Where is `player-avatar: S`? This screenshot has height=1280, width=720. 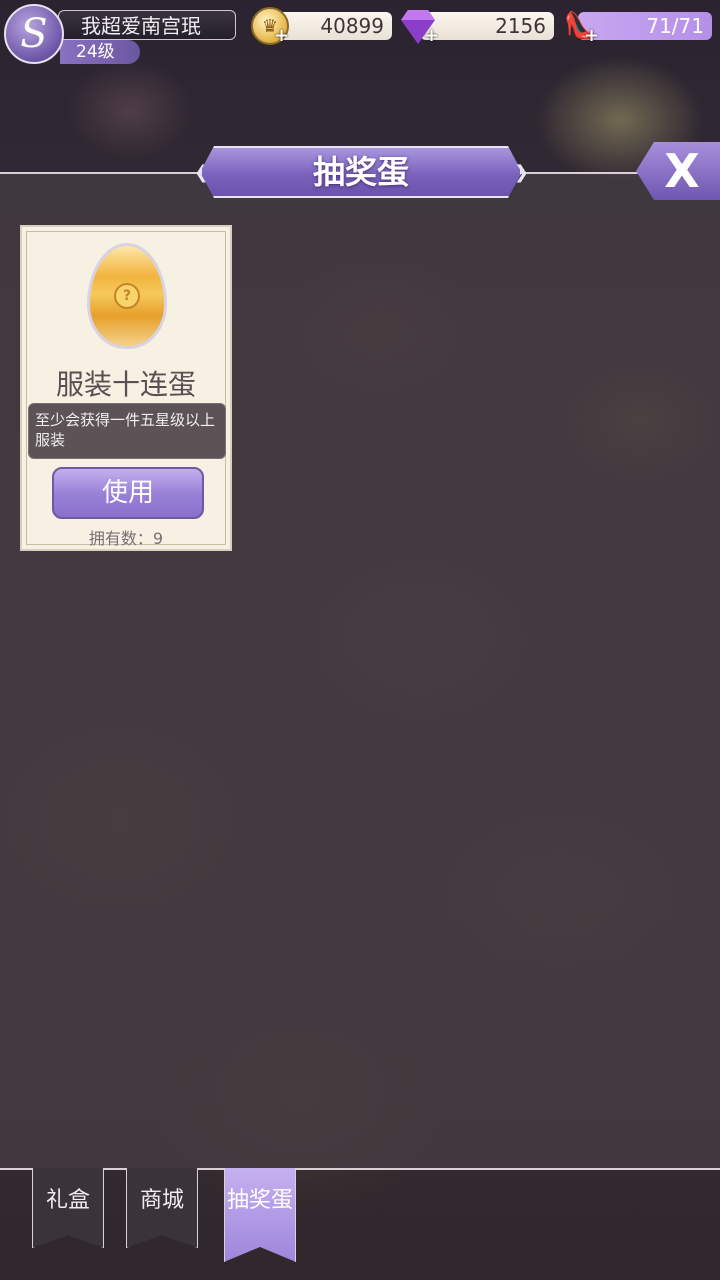
player-avatar: S is located at coordinates (34, 34).